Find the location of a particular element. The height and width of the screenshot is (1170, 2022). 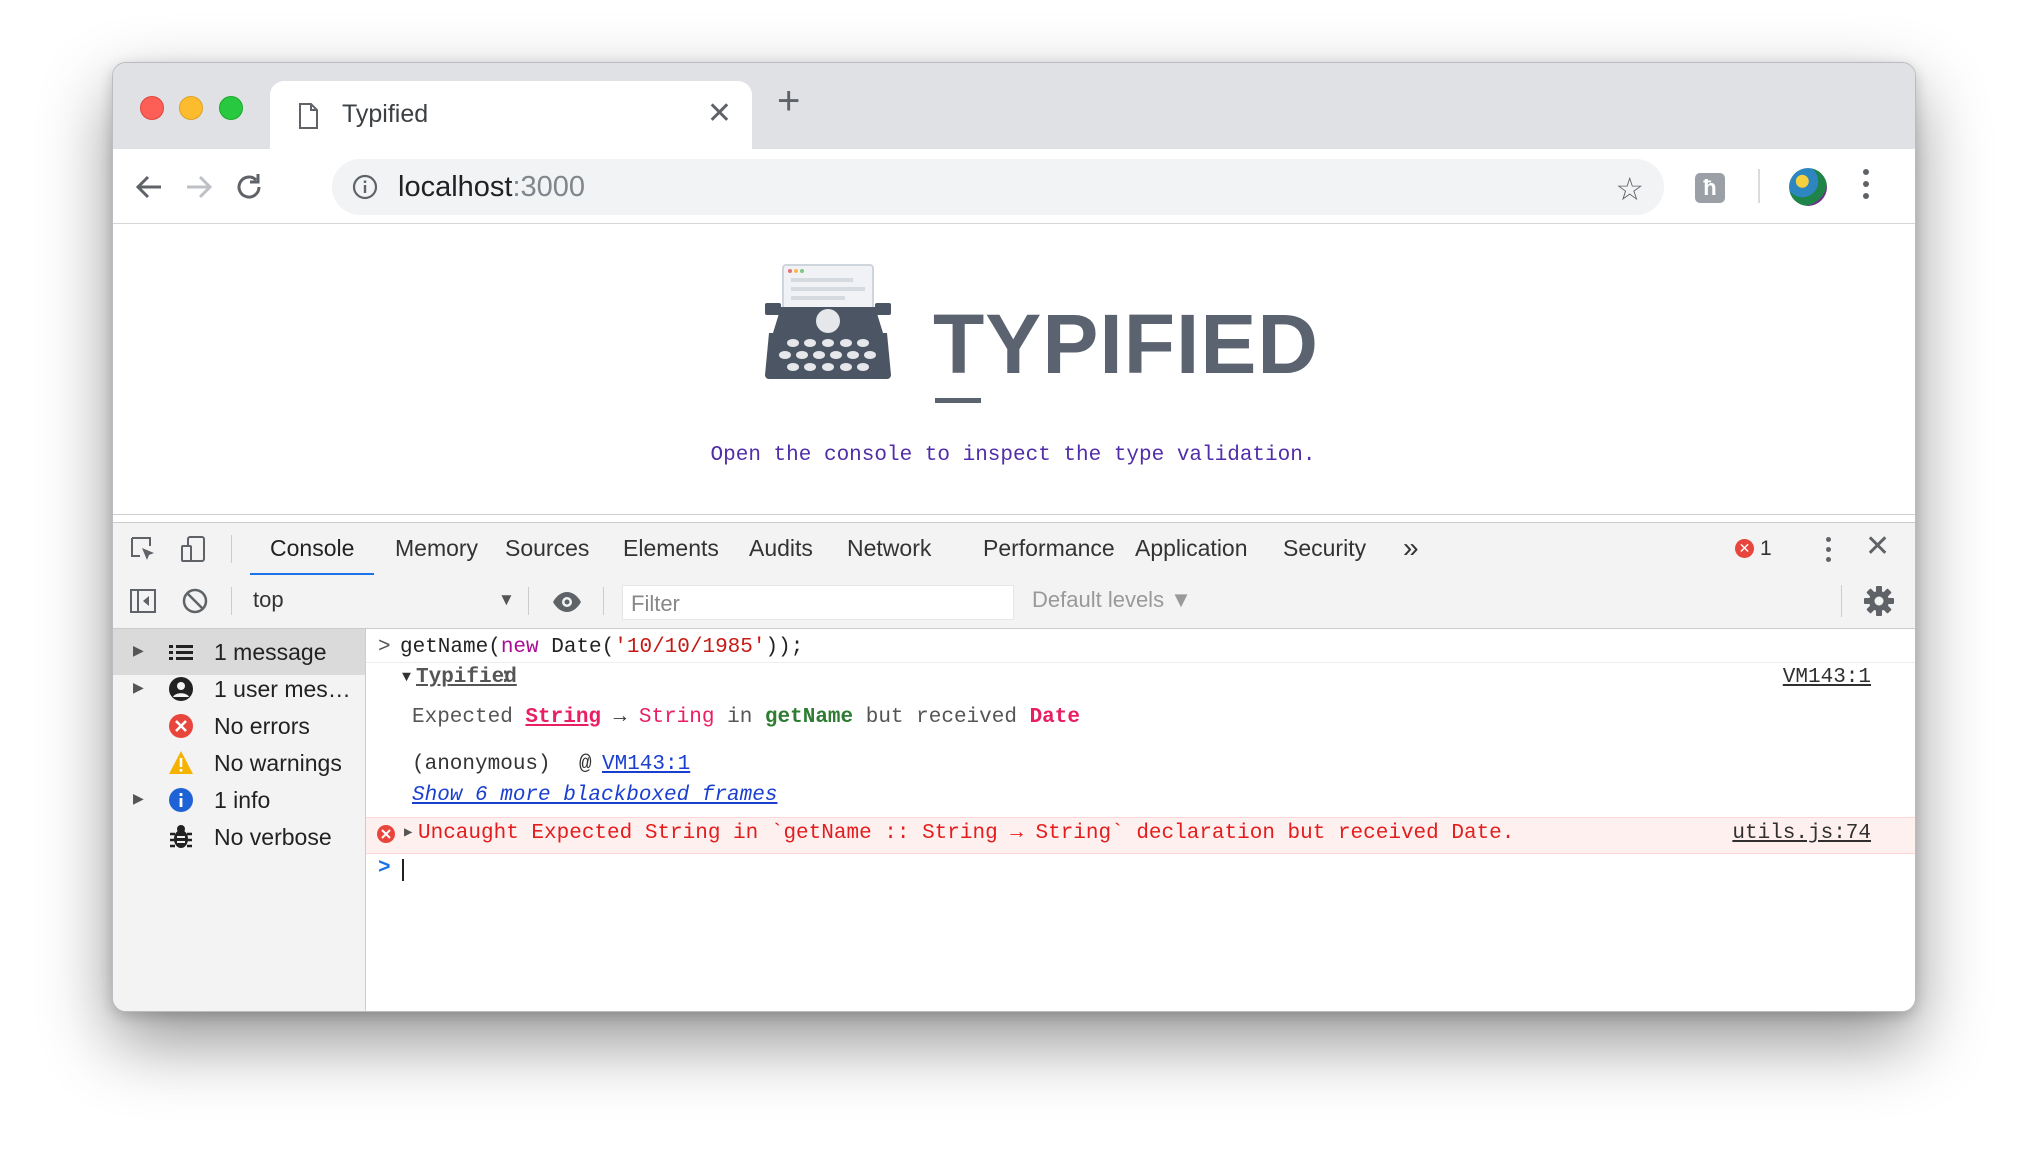

new-tab-button: + is located at coordinates (788, 101).